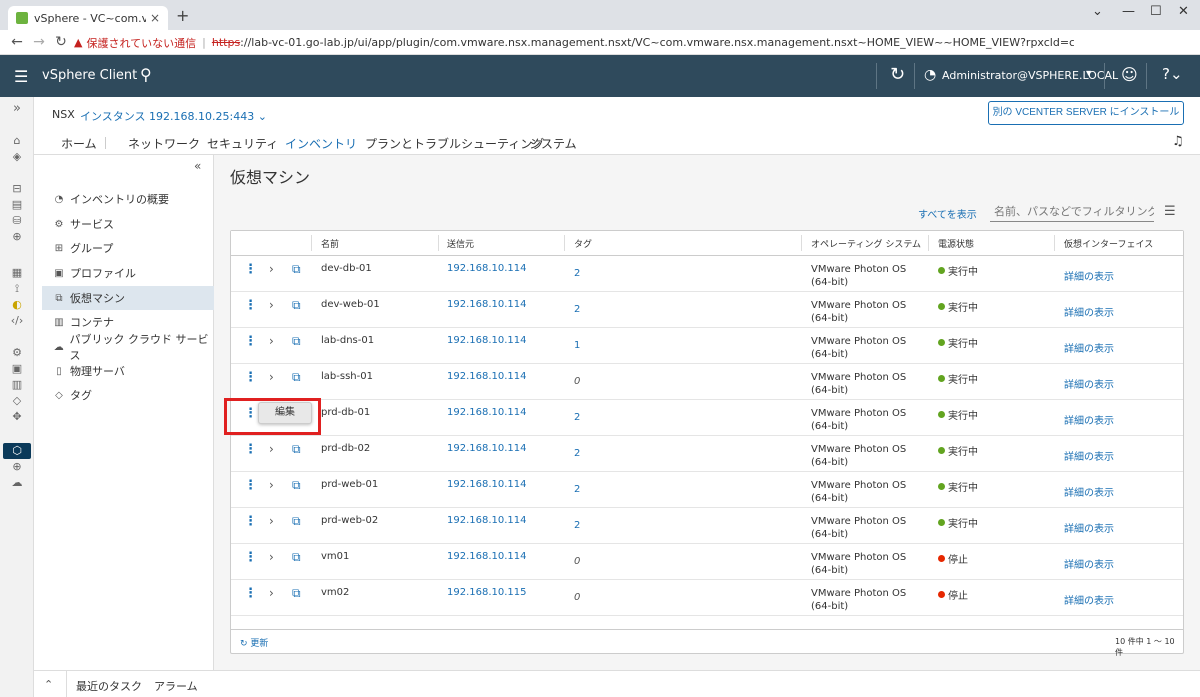 The image size is (1200, 697). Describe the element at coordinates (173, 116) in the screenshot. I see `instance-selector: インスタンス 192.168.10.25:443 ⌄` at that location.